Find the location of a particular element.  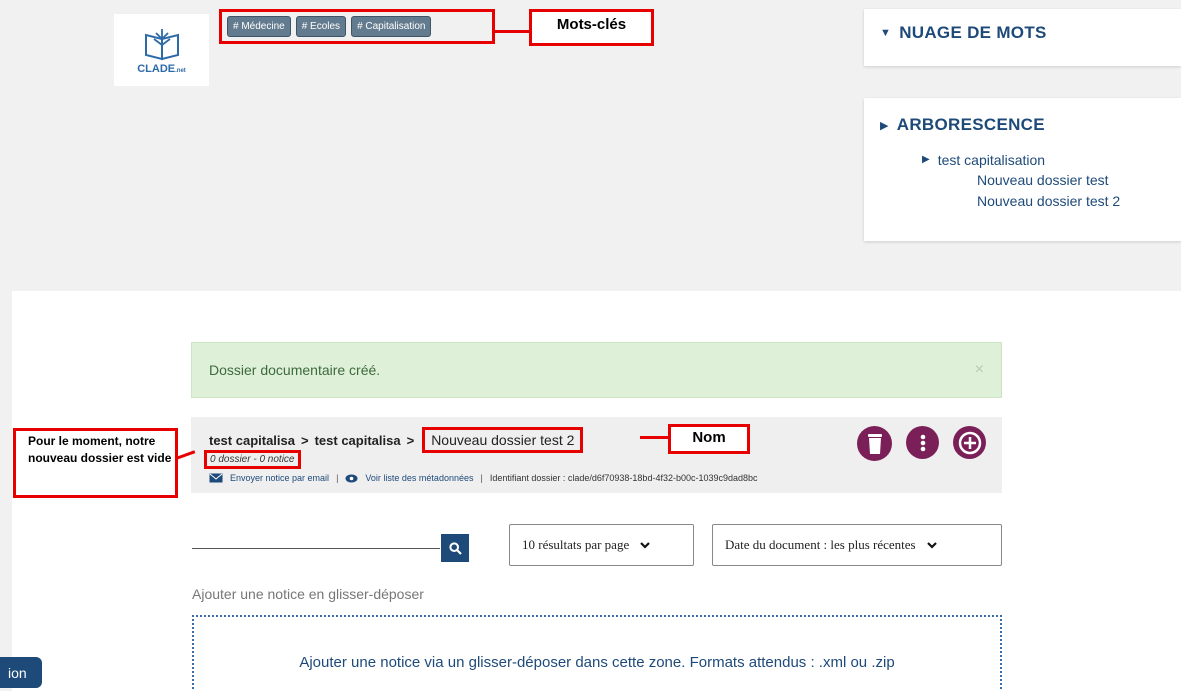

keyword-tags-highlight: # Médecine # Ecoles # Capitalisation is located at coordinates (357, 26).